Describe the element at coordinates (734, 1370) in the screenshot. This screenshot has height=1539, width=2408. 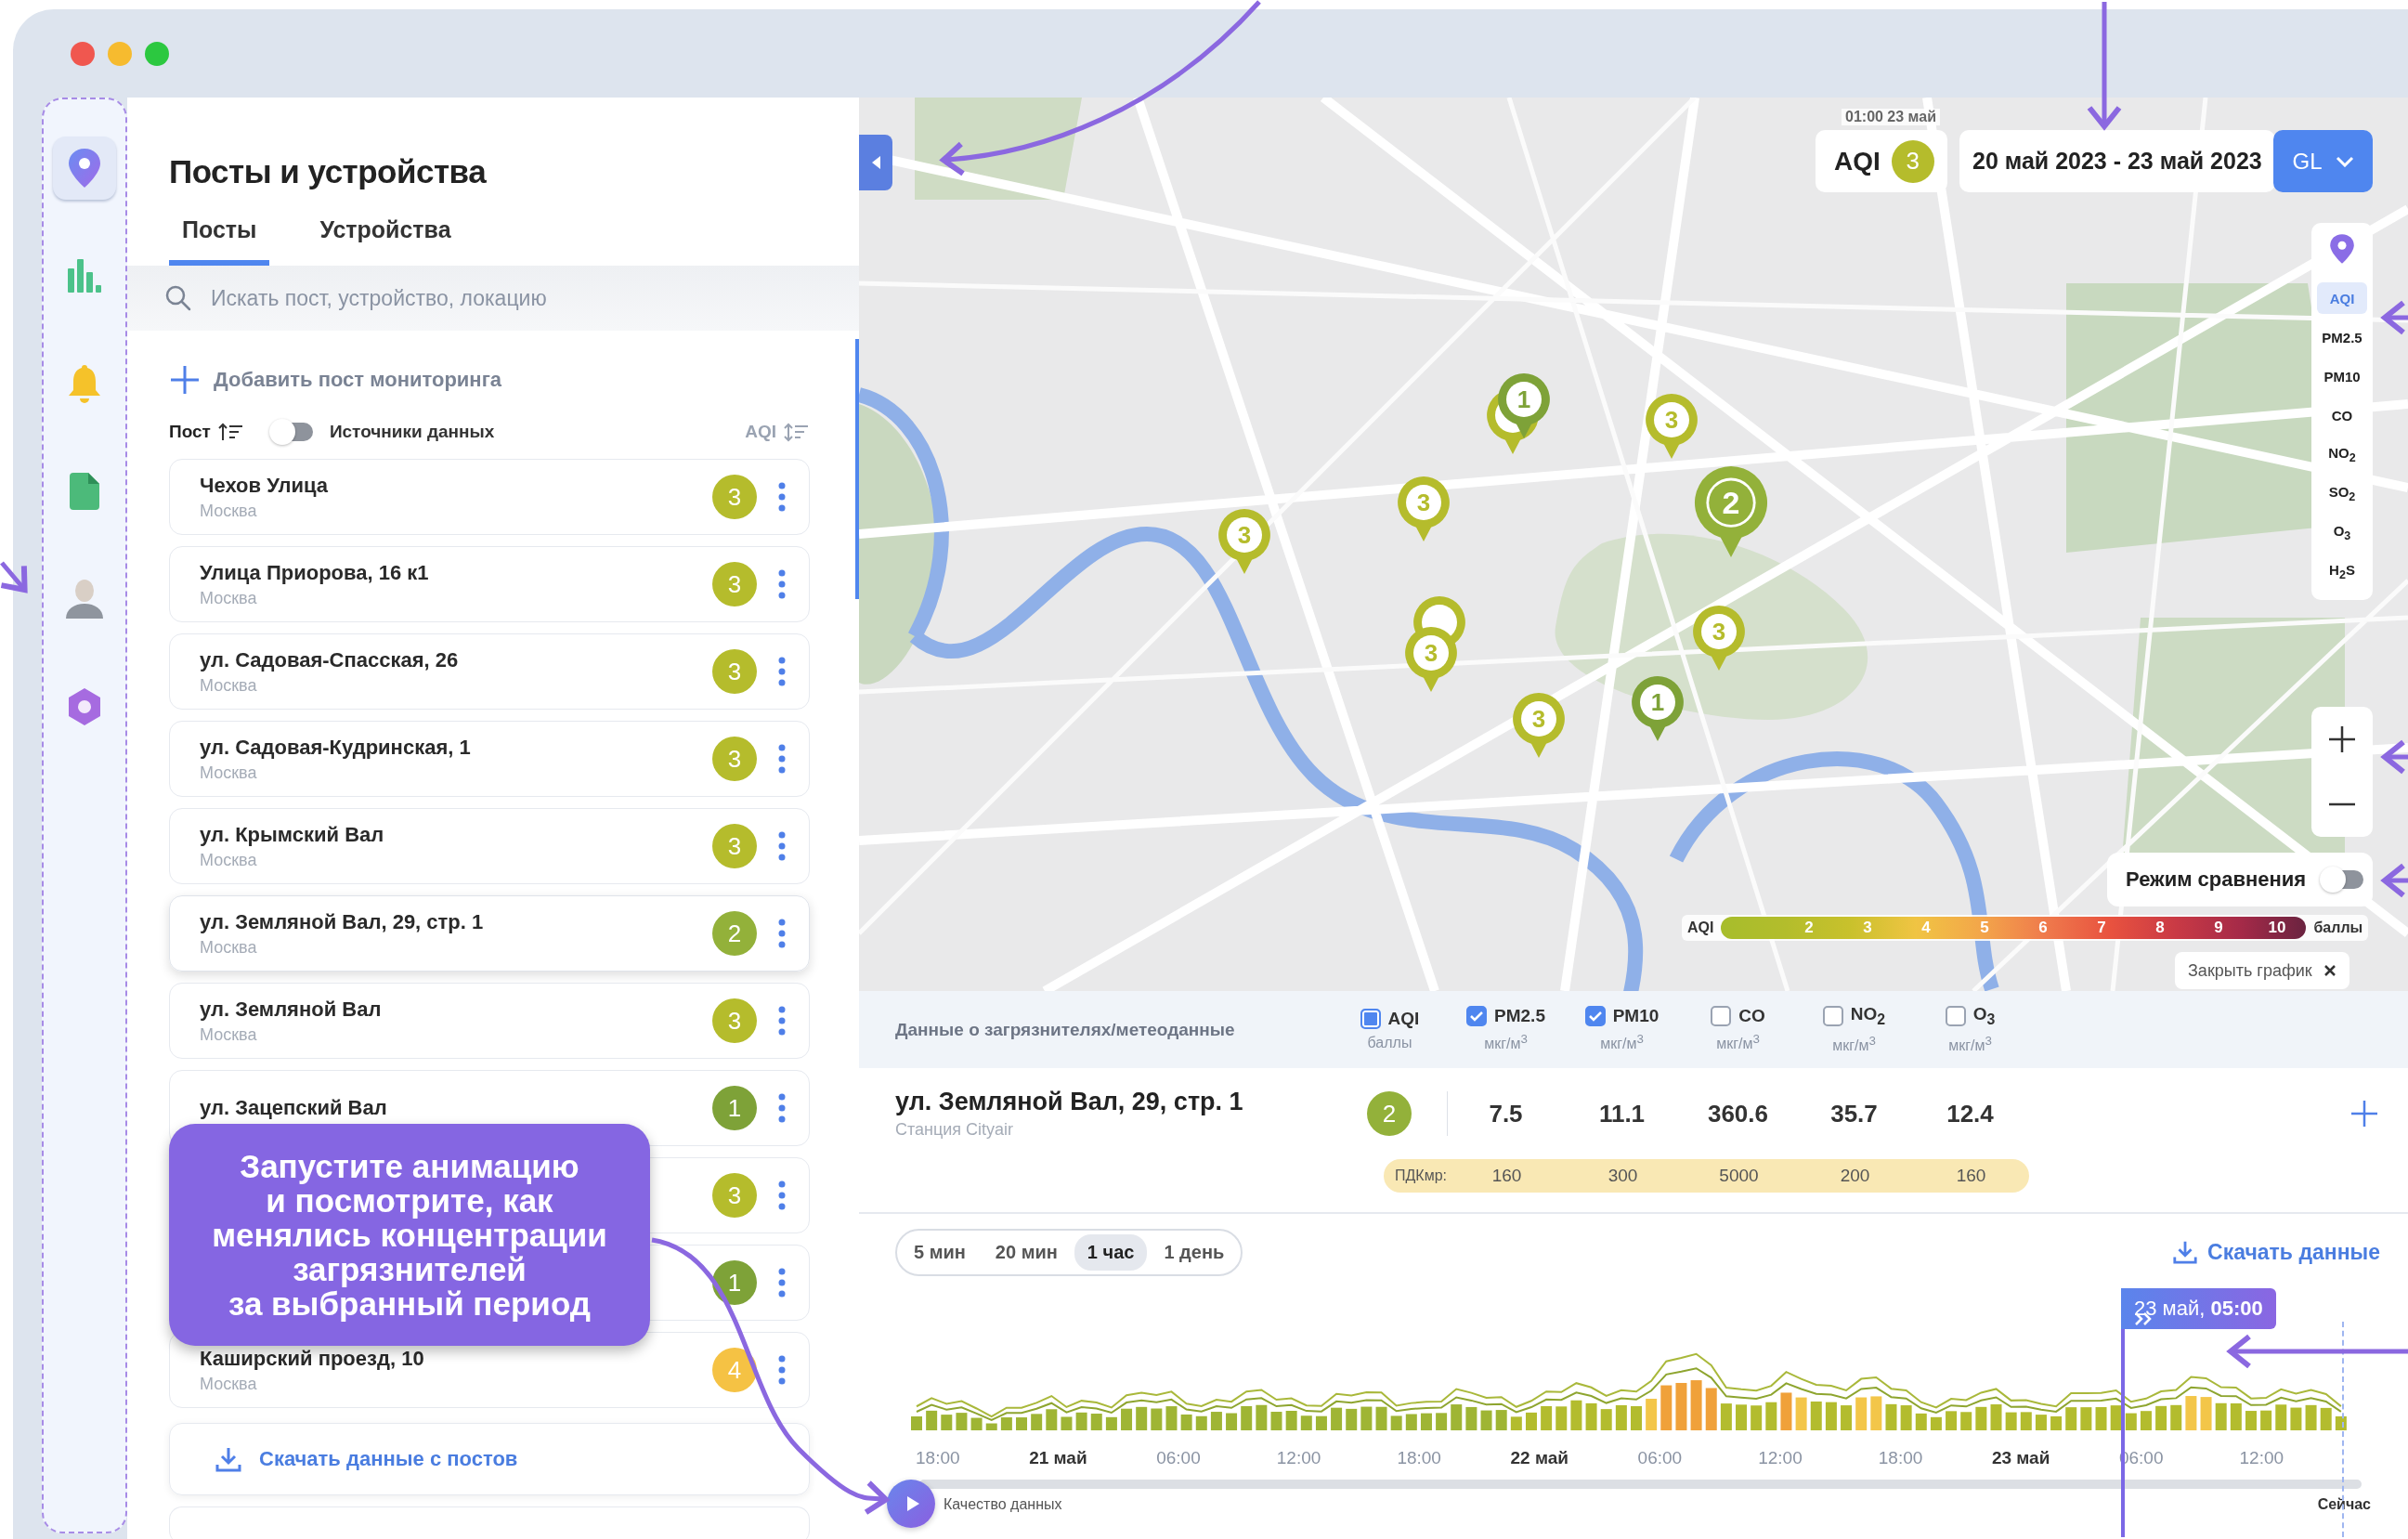
I see `aqi-badge: 4` at that location.